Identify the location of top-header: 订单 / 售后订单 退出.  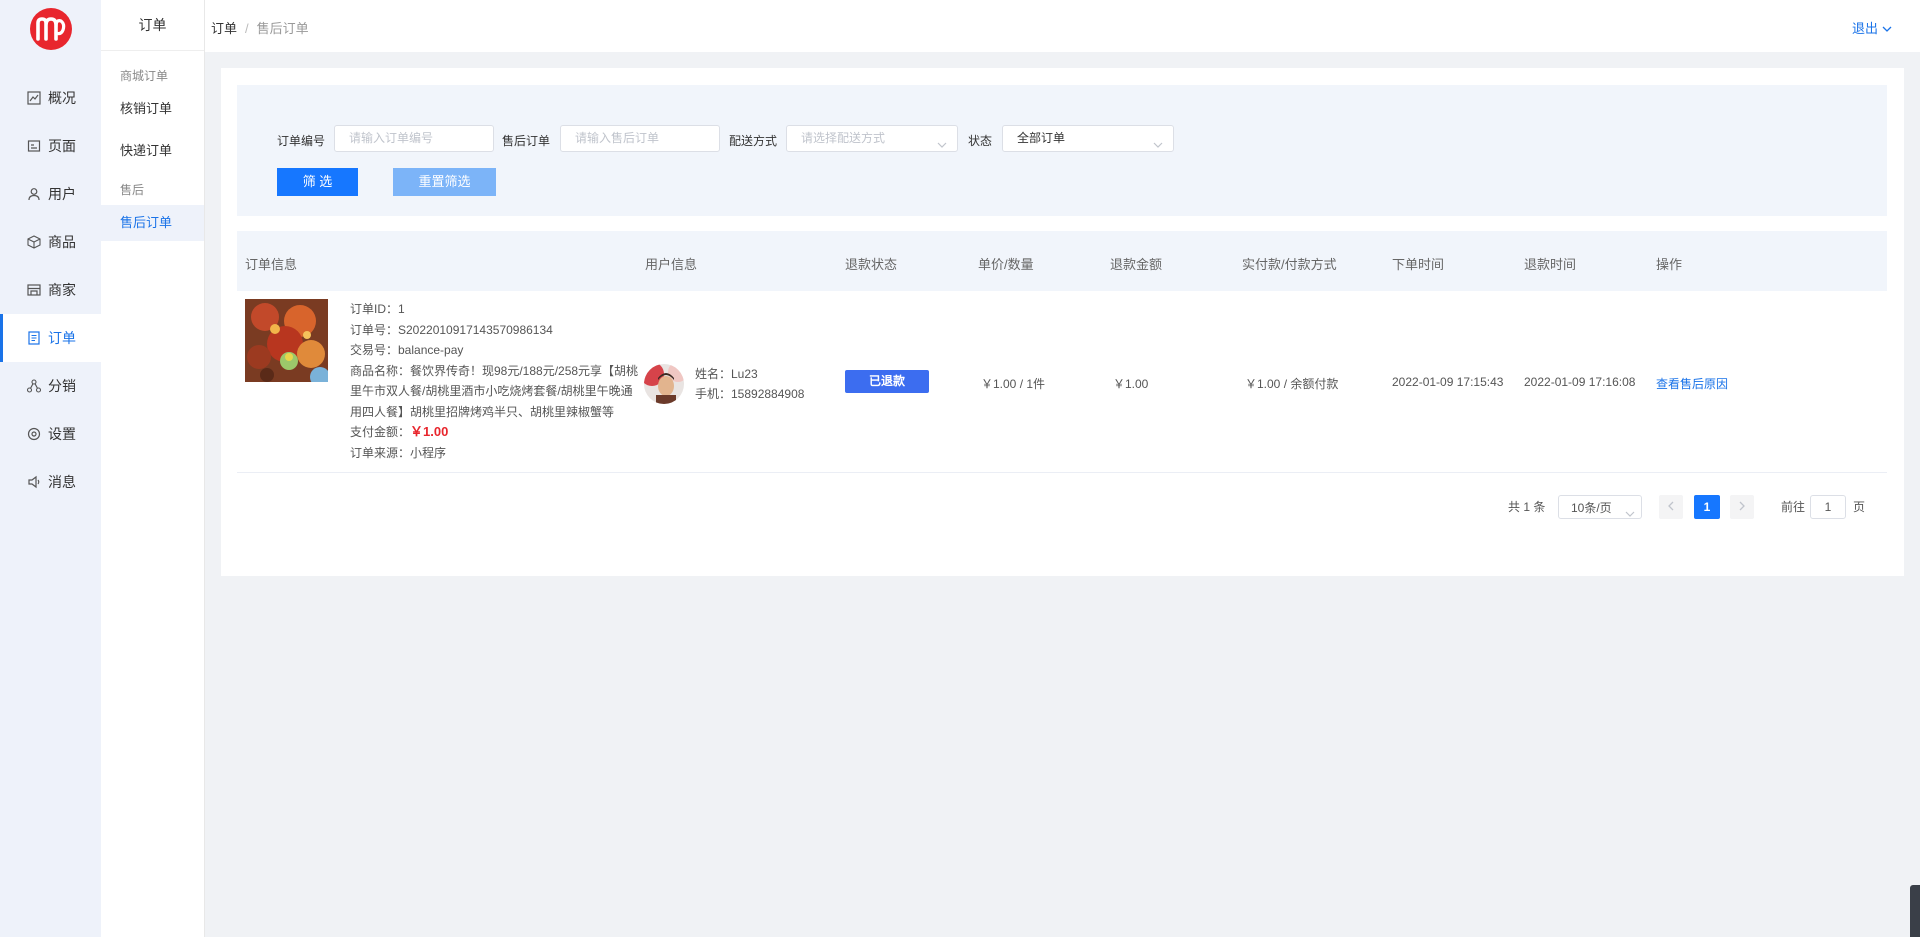
(1062, 26).